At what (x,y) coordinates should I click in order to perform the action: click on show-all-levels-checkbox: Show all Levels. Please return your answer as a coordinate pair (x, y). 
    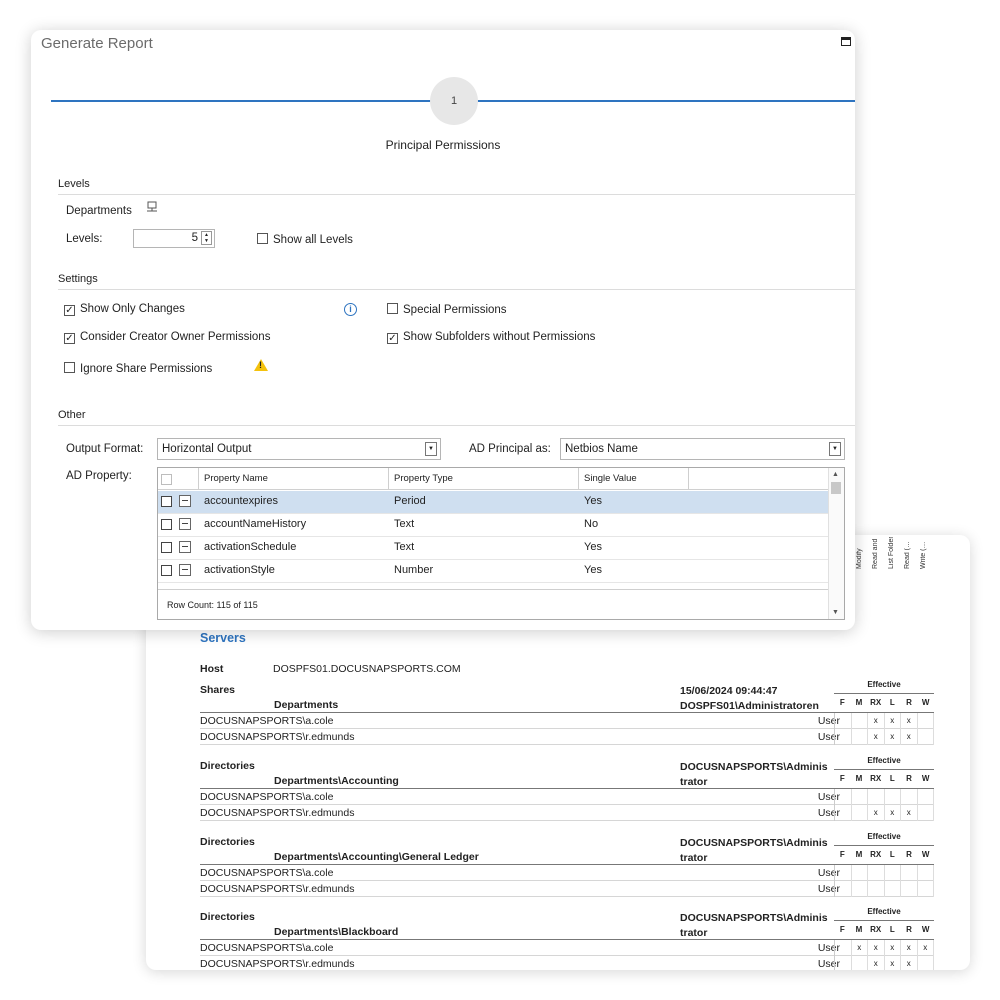
    Looking at the image, I should click on (305, 239).